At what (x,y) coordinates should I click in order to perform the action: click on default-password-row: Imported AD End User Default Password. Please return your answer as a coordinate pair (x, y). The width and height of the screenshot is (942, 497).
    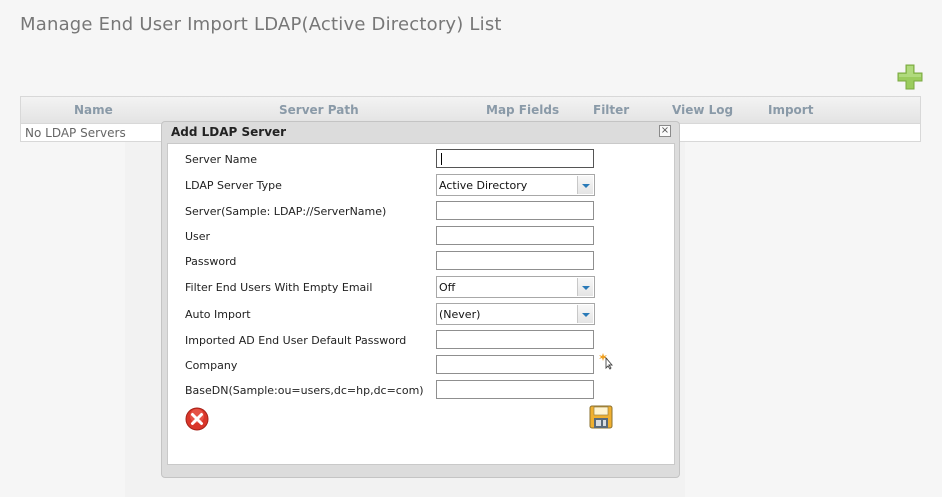
    Looking at the image, I should click on (421, 341).